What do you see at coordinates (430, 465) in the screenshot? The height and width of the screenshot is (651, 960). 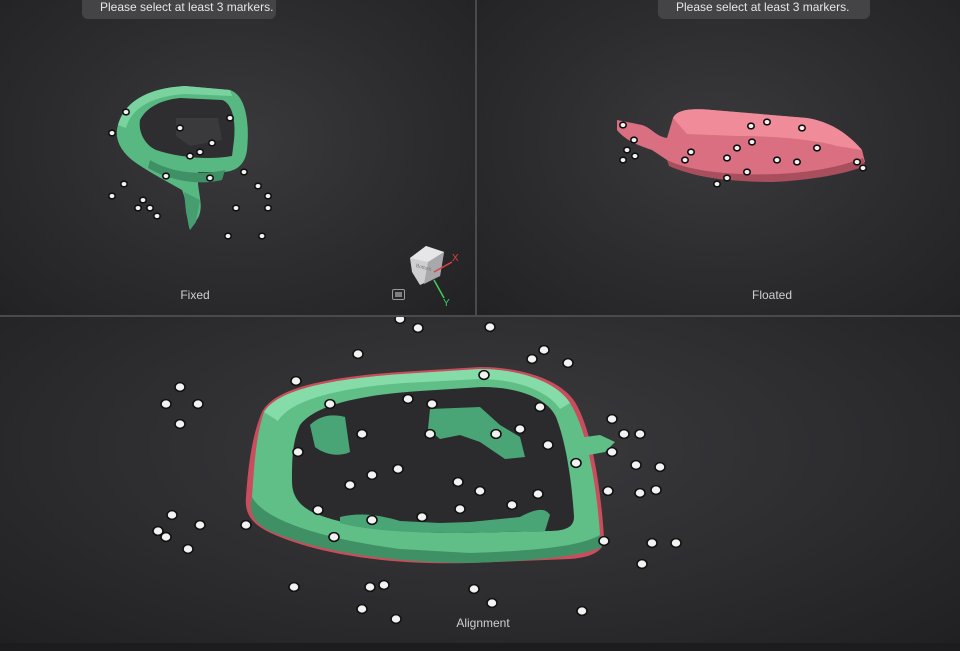 I see `alignment-mesh` at bounding box center [430, 465].